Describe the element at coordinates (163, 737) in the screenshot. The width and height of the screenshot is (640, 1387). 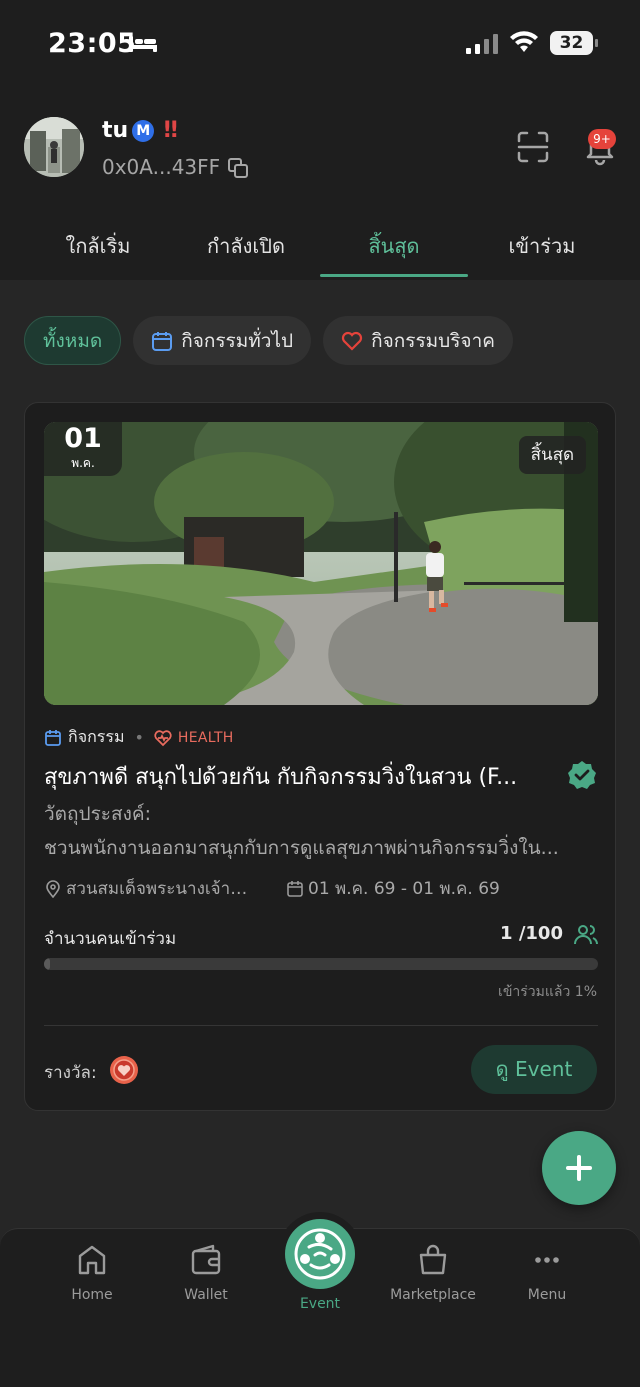
I see `heart-pulse-icon` at that location.